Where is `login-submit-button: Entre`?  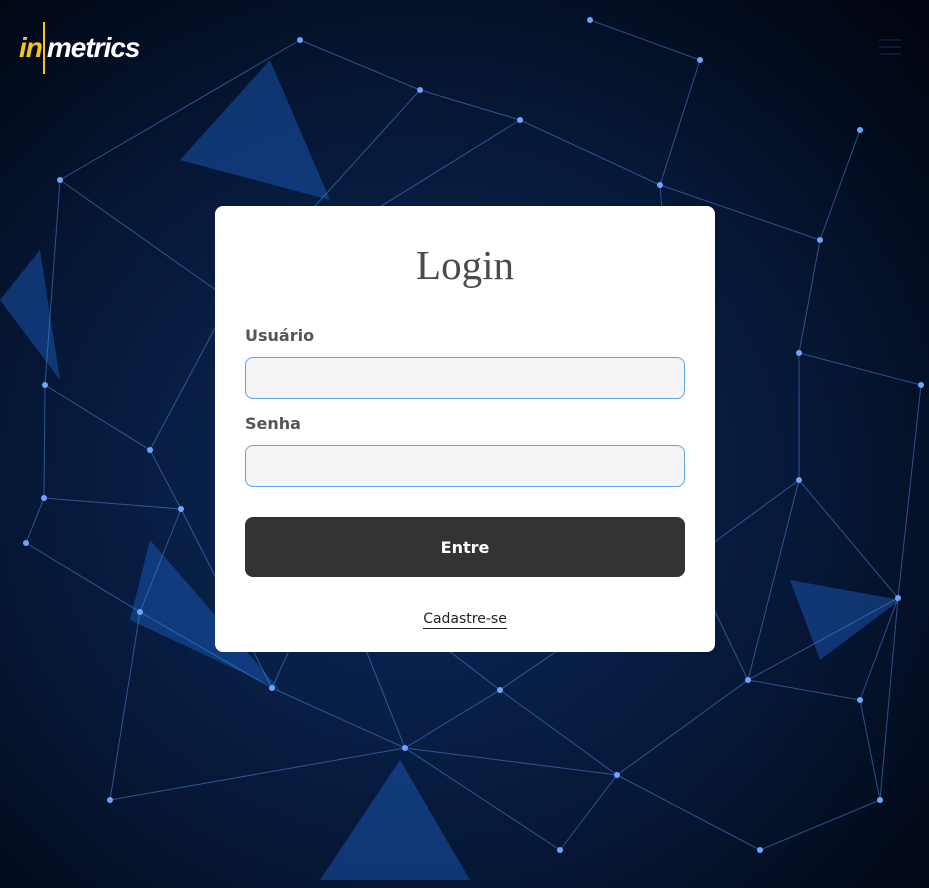
login-submit-button: Entre is located at coordinates (465, 547).